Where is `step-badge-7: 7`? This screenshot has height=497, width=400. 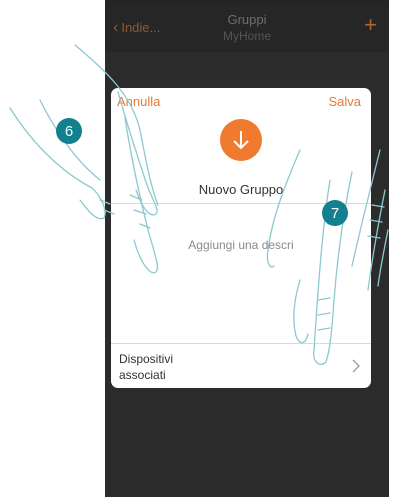
step-badge-7: 7 is located at coordinates (335, 213).